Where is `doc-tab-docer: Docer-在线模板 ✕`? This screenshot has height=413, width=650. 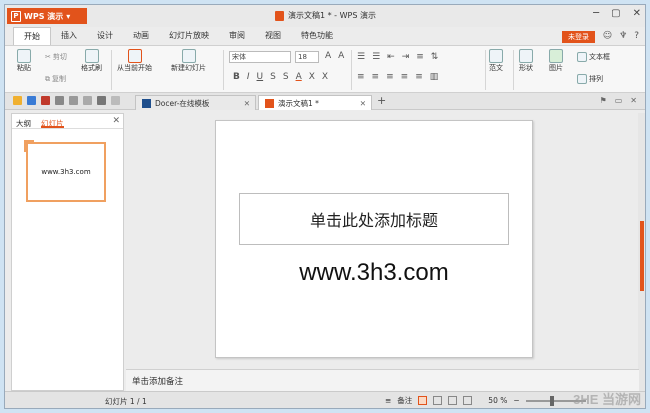 doc-tab-docer: Docer-在线模板 ✕ is located at coordinates (195, 102).